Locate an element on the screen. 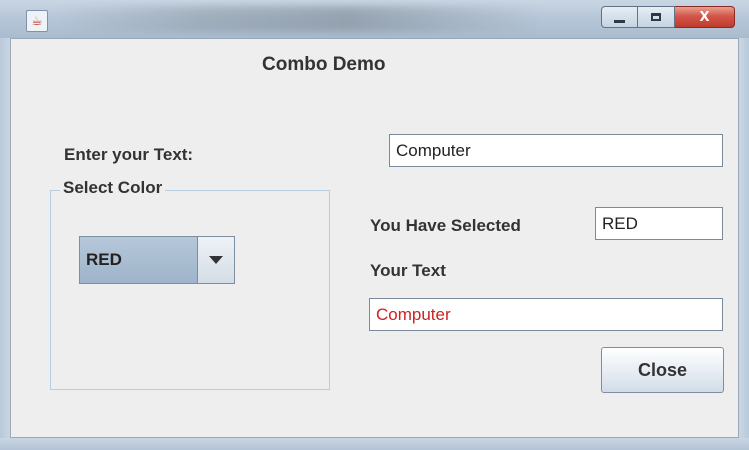  maximize-button is located at coordinates (656, 17).